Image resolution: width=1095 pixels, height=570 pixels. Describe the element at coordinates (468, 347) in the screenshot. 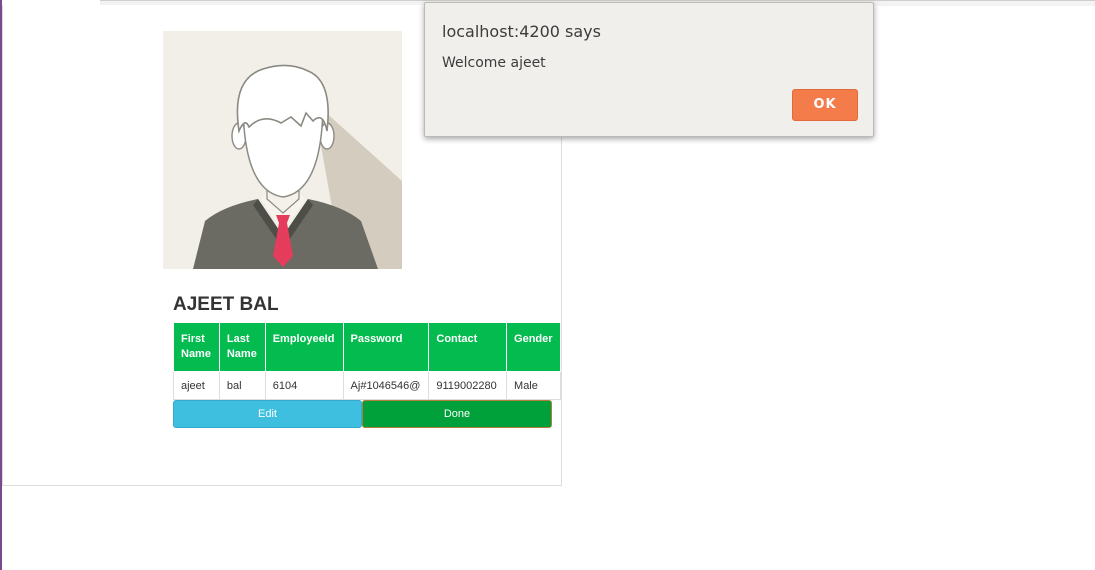

I see `header-contact: Contact` at that location.